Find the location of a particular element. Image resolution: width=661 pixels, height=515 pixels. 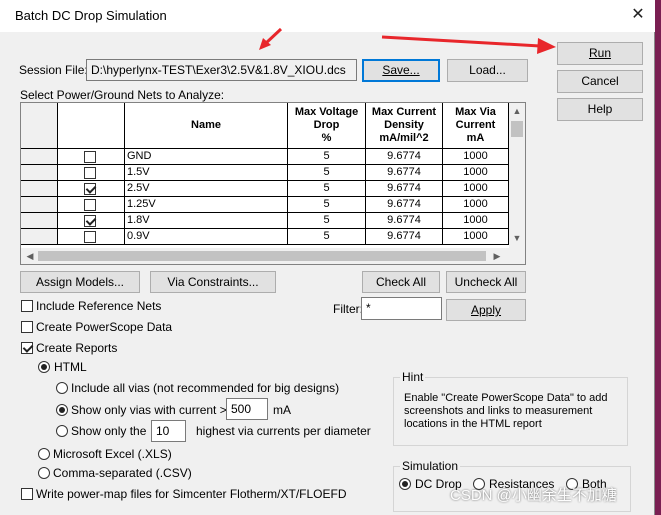

filter-input: * is located at coordinates (401, 308).